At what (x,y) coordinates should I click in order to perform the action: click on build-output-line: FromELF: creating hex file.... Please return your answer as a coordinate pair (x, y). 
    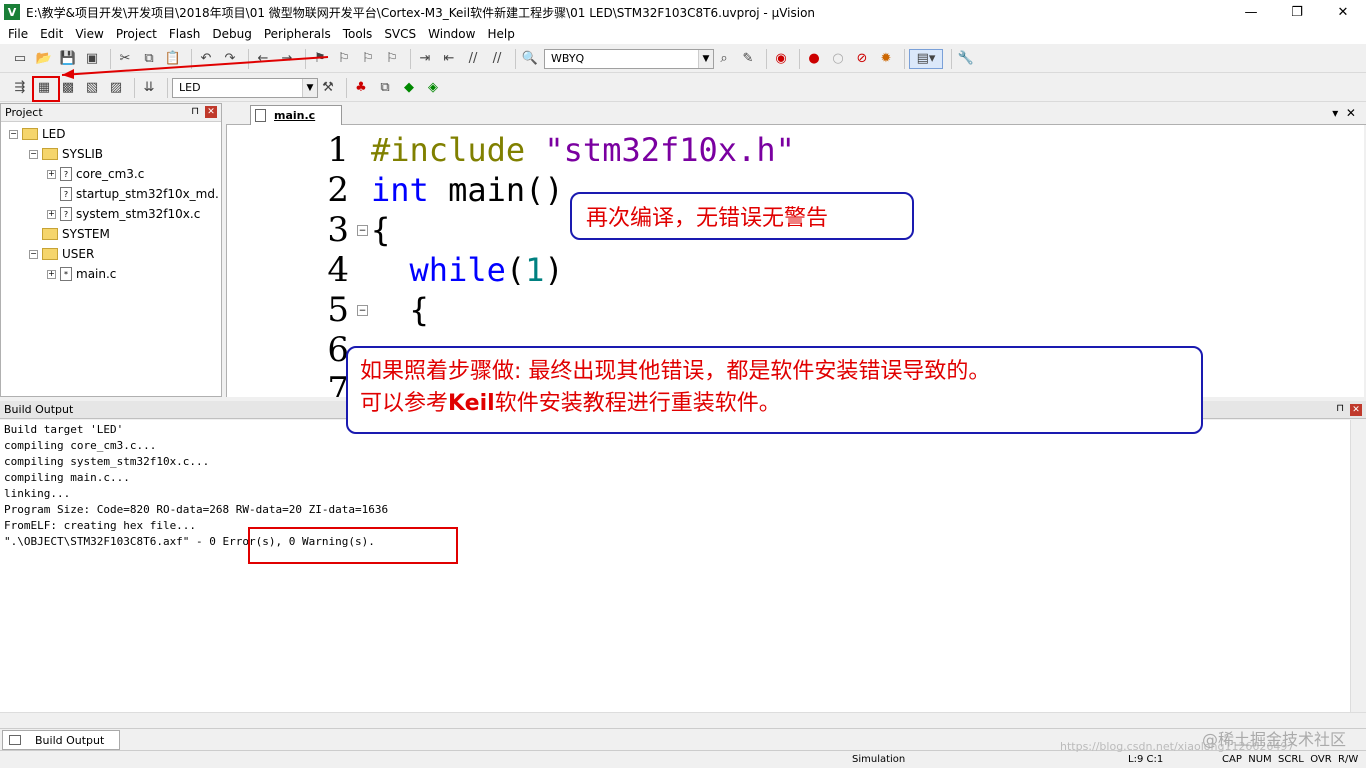
    Looking at the image, I should click on (100, 525).